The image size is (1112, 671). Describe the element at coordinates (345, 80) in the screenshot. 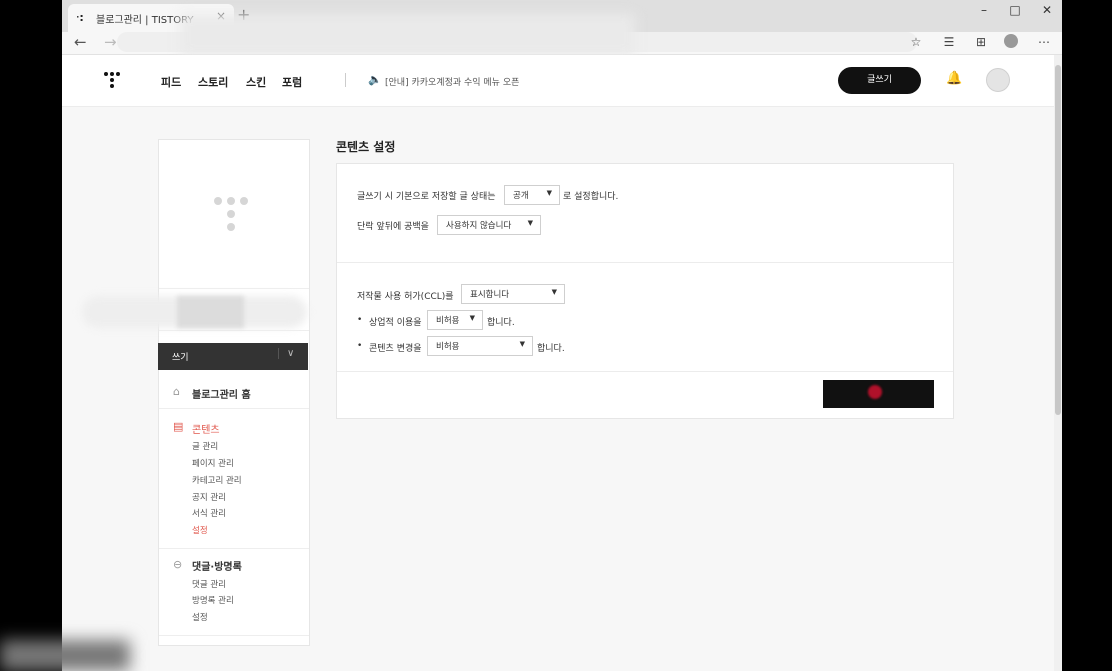

I see `menu-divider` at that location.